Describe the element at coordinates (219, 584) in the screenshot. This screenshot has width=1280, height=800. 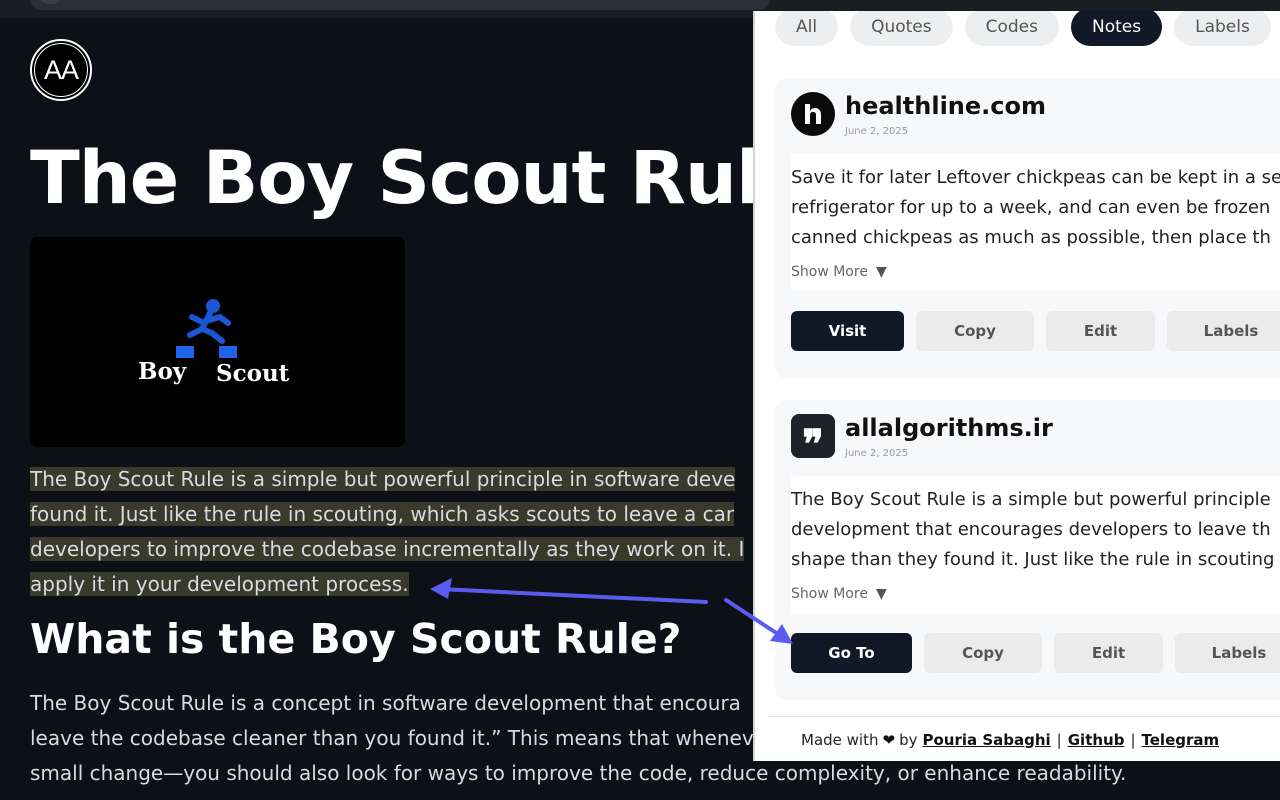
I see `paragraph-line: apply it in your development process.` at that location.